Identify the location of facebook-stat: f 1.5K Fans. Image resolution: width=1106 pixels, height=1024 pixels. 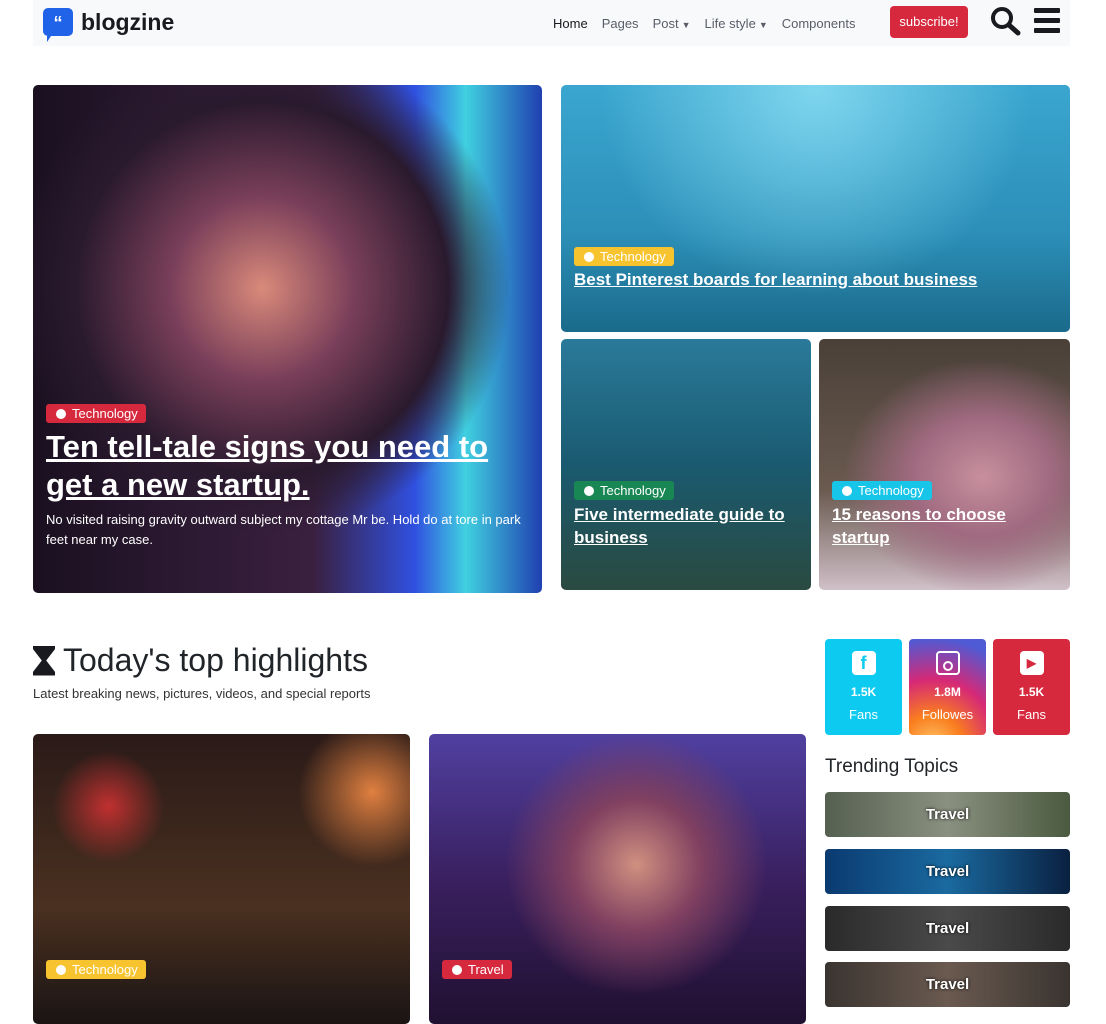
(863, 687).